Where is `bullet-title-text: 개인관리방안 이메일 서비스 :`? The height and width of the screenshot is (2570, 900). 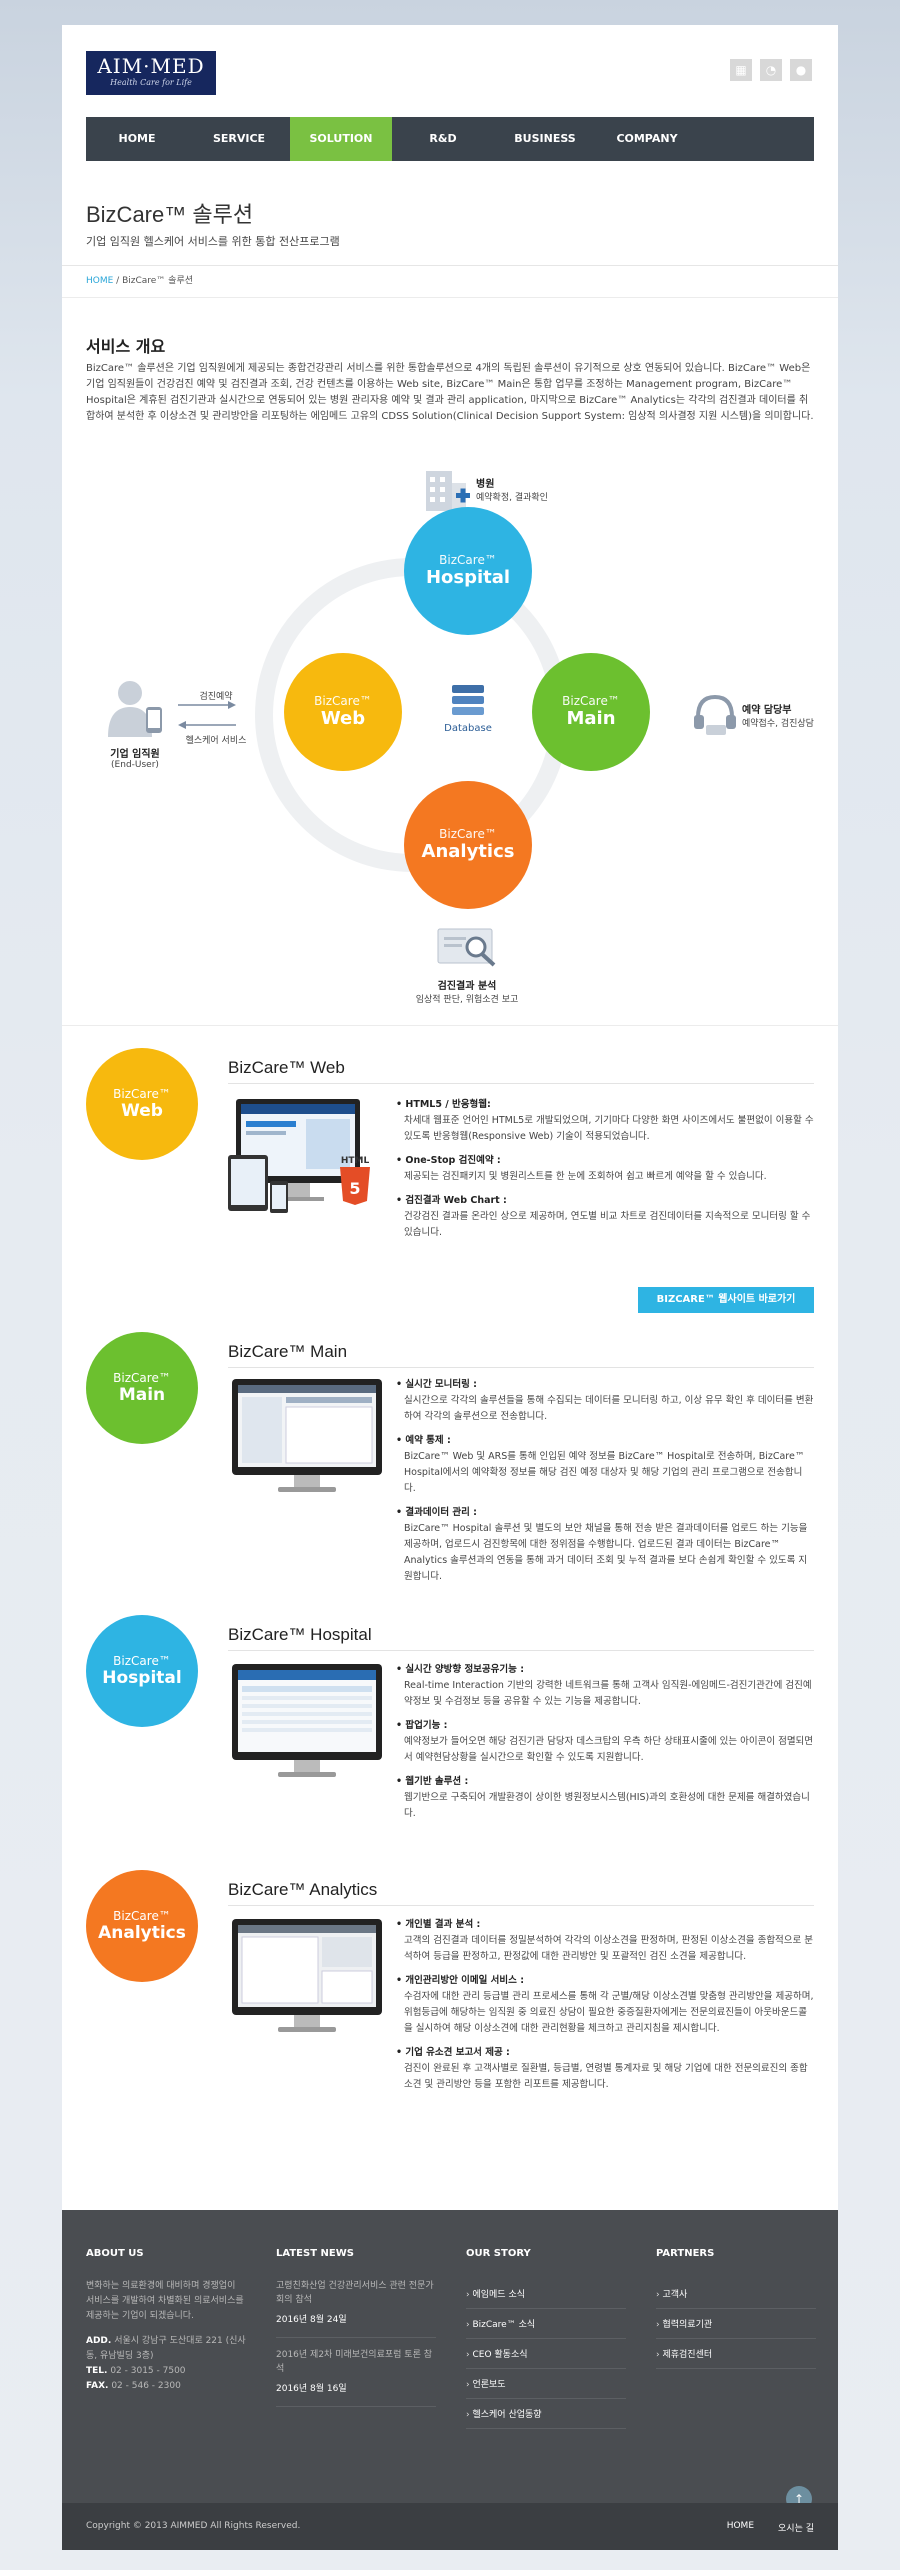
bullet-title-text: 개인관리방안 이메일 서비스 : is located at coordinates (464, 1980).